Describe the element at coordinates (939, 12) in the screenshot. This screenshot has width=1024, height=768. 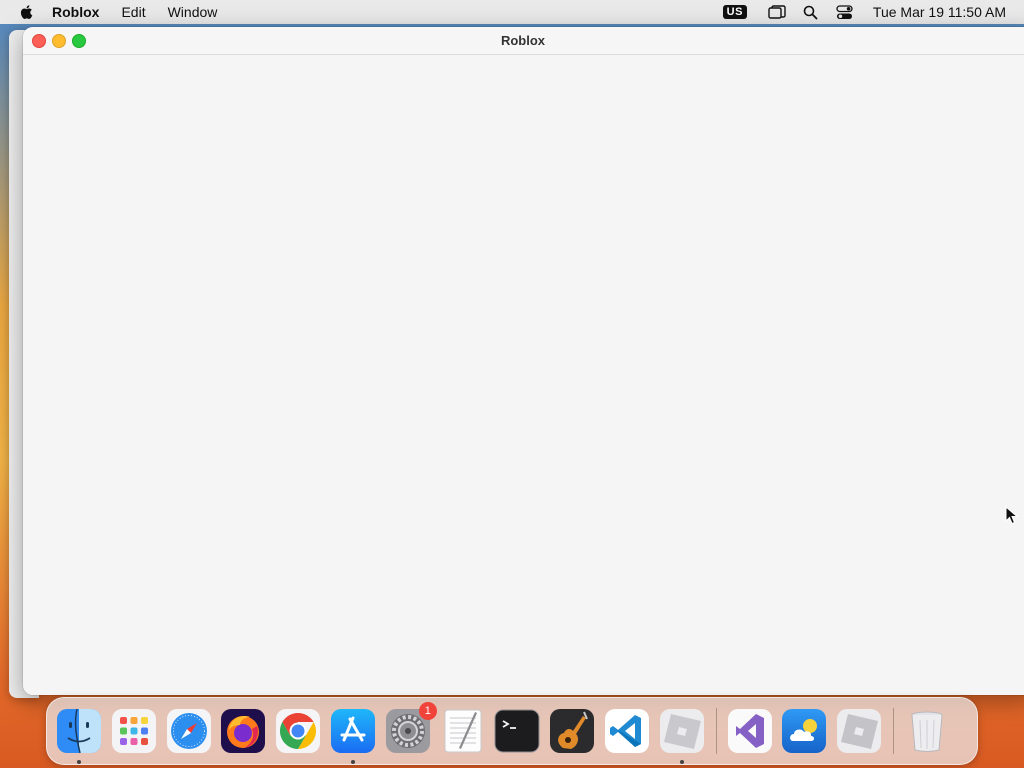
I see `menubar-clock: Tue Mar 19 11:50 AM` at that location.